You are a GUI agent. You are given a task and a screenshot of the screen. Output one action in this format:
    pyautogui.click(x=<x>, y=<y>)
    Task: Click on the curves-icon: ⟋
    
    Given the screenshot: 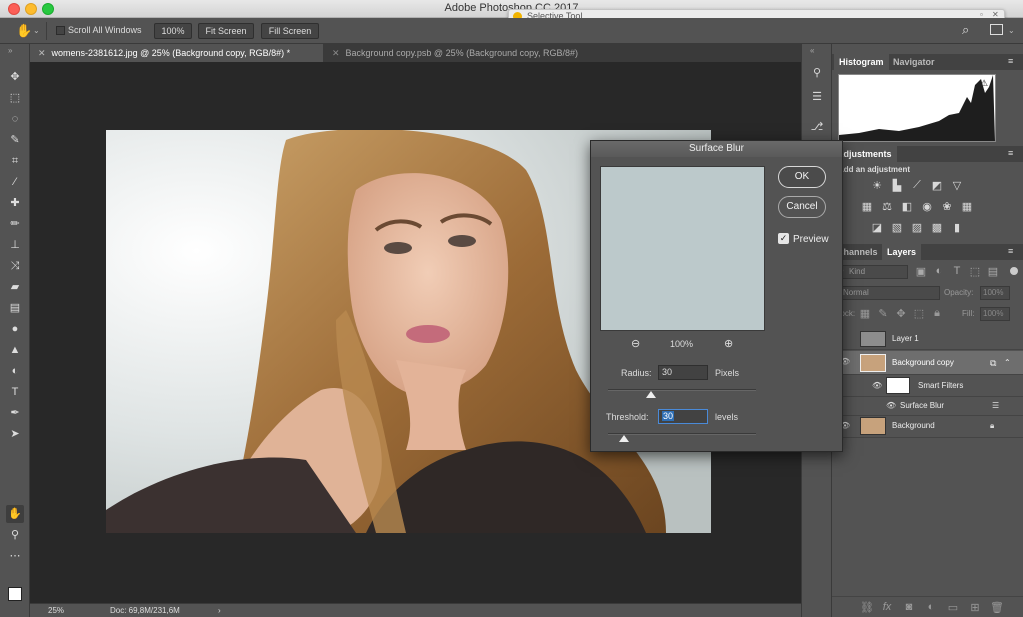 What is the action you would take?
    pyautogui.click(x=917, y=185)
    